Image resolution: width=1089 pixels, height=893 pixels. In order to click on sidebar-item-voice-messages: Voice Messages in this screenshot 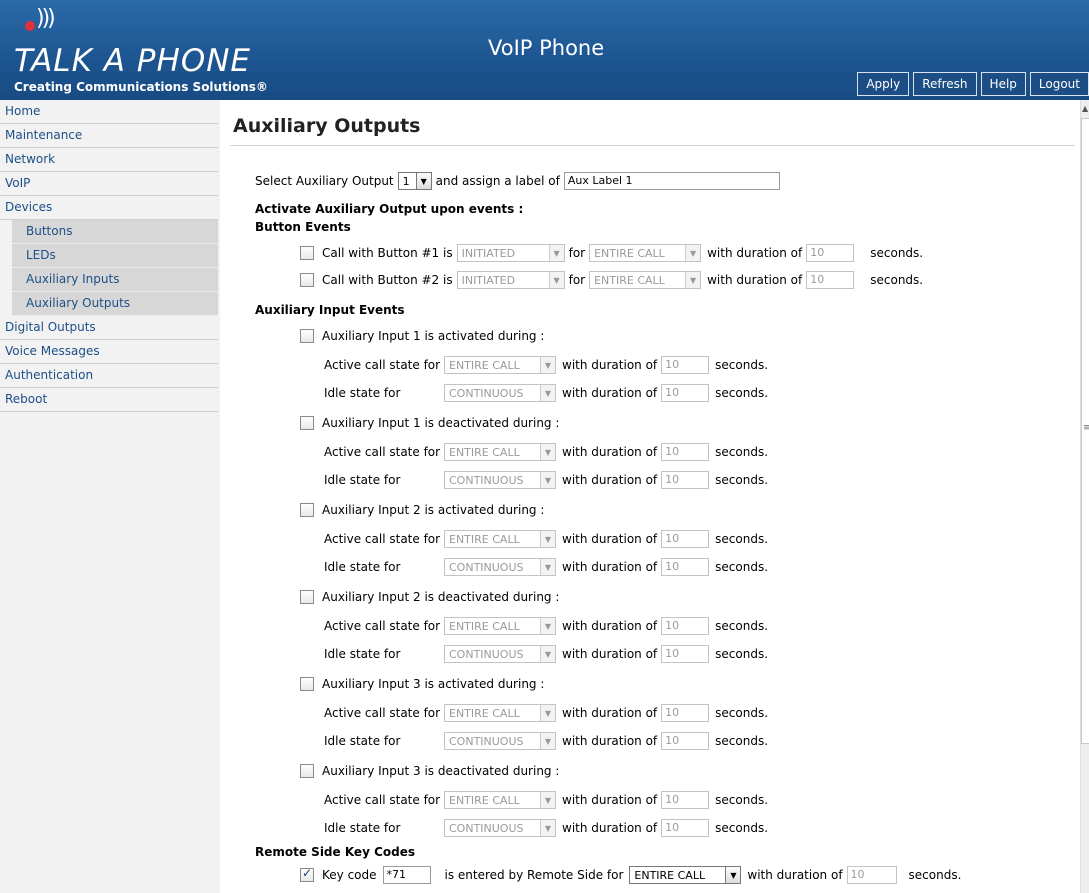, I will do `click(109, 352)`.